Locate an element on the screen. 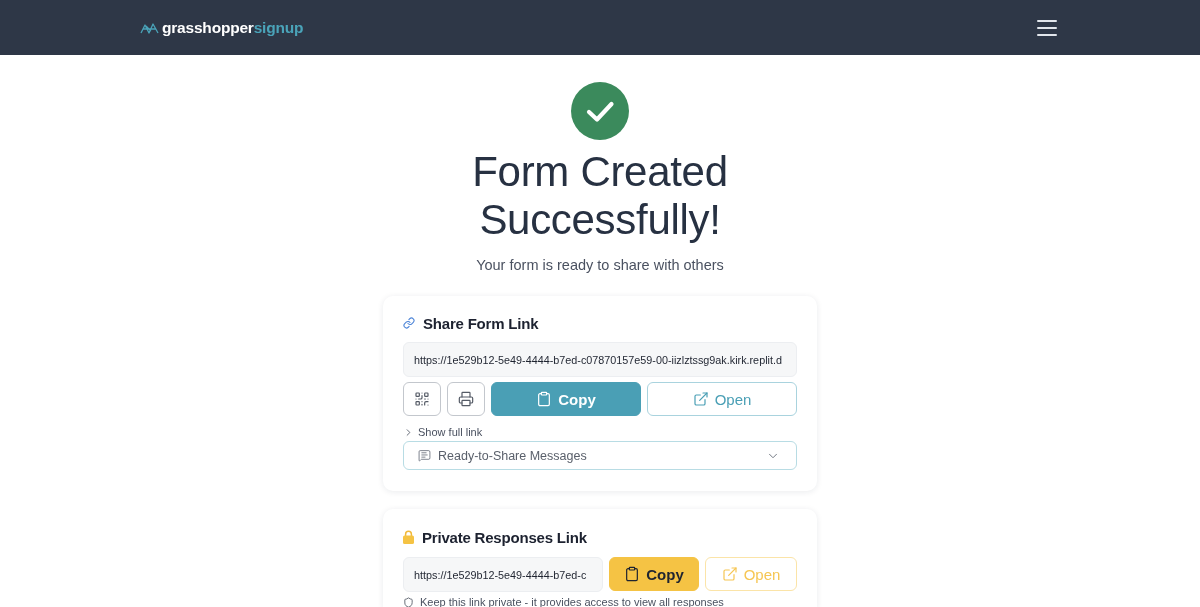 Image resolution: width=1200 pixels, height=607 pixels. page-title: Form Created Successfully! is located at coordinates (600, 196).